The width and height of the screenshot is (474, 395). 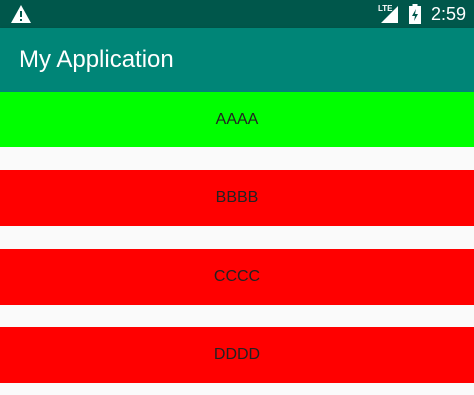 What do you see at coordinates (96, 59) in the screenshot?
I see `app-title: My Application` at bounding box center [96, 59].